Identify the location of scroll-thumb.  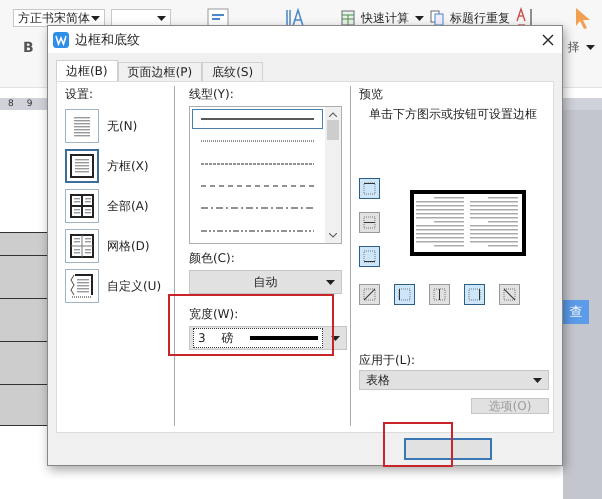
(333, 130).